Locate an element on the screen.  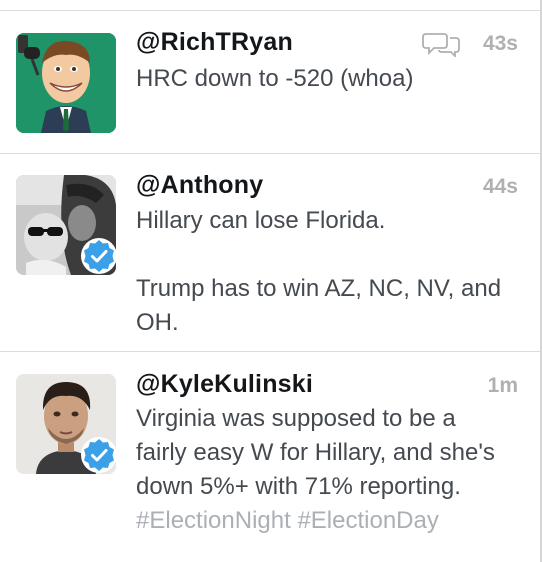
tweet-text: HRC down to -520 (whoa) is located at coordinates (331, 79).